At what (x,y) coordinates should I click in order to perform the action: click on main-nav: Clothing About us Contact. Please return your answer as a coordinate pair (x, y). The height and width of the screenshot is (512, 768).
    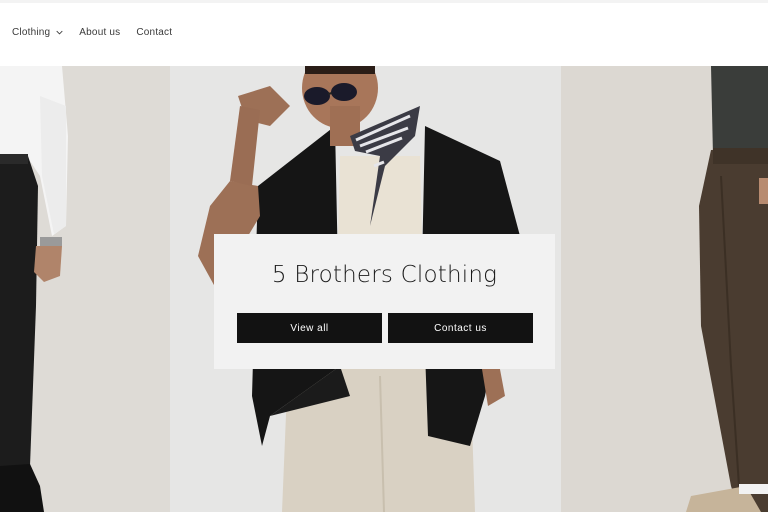
    Looking at the image, I should click on (100, 32).